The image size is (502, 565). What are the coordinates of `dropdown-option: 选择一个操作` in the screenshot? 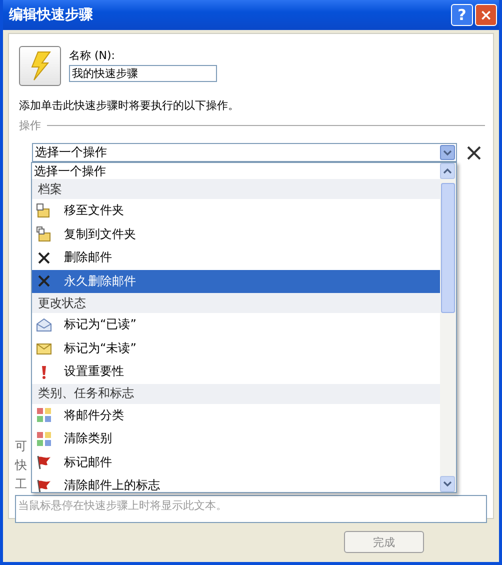 It's located at (236, 171).